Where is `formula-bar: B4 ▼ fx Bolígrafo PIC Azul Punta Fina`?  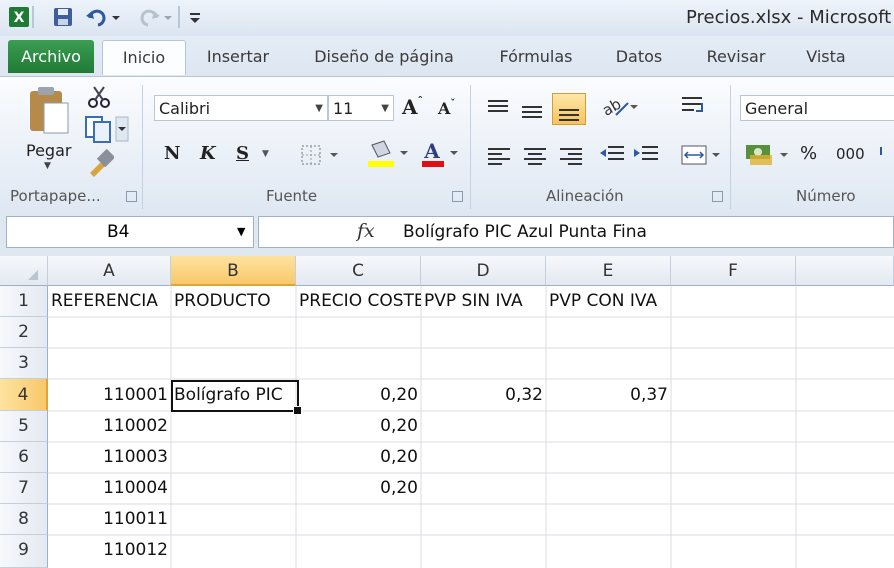 formula-bar: B4 ▼ fx Bolígrafo PIC Azul Punta Fina is located at coordinates (447, 233).